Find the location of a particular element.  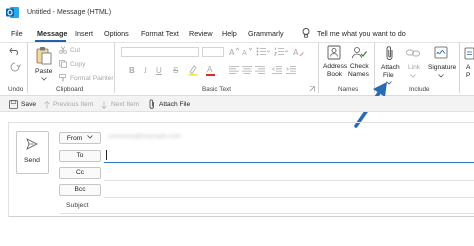

signature-button: Signature is located at coordinates (442, 67).